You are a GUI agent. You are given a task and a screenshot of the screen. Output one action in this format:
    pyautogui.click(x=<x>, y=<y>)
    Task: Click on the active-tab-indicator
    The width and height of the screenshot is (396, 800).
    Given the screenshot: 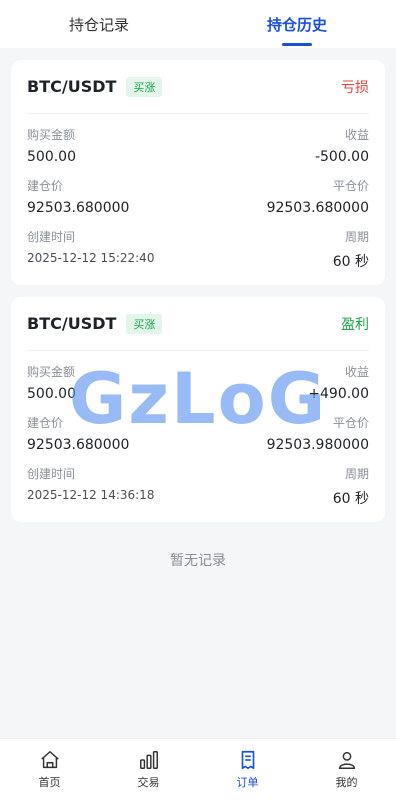 What is the action you would take?
    pyautogui.click(x=297, y=44)
    